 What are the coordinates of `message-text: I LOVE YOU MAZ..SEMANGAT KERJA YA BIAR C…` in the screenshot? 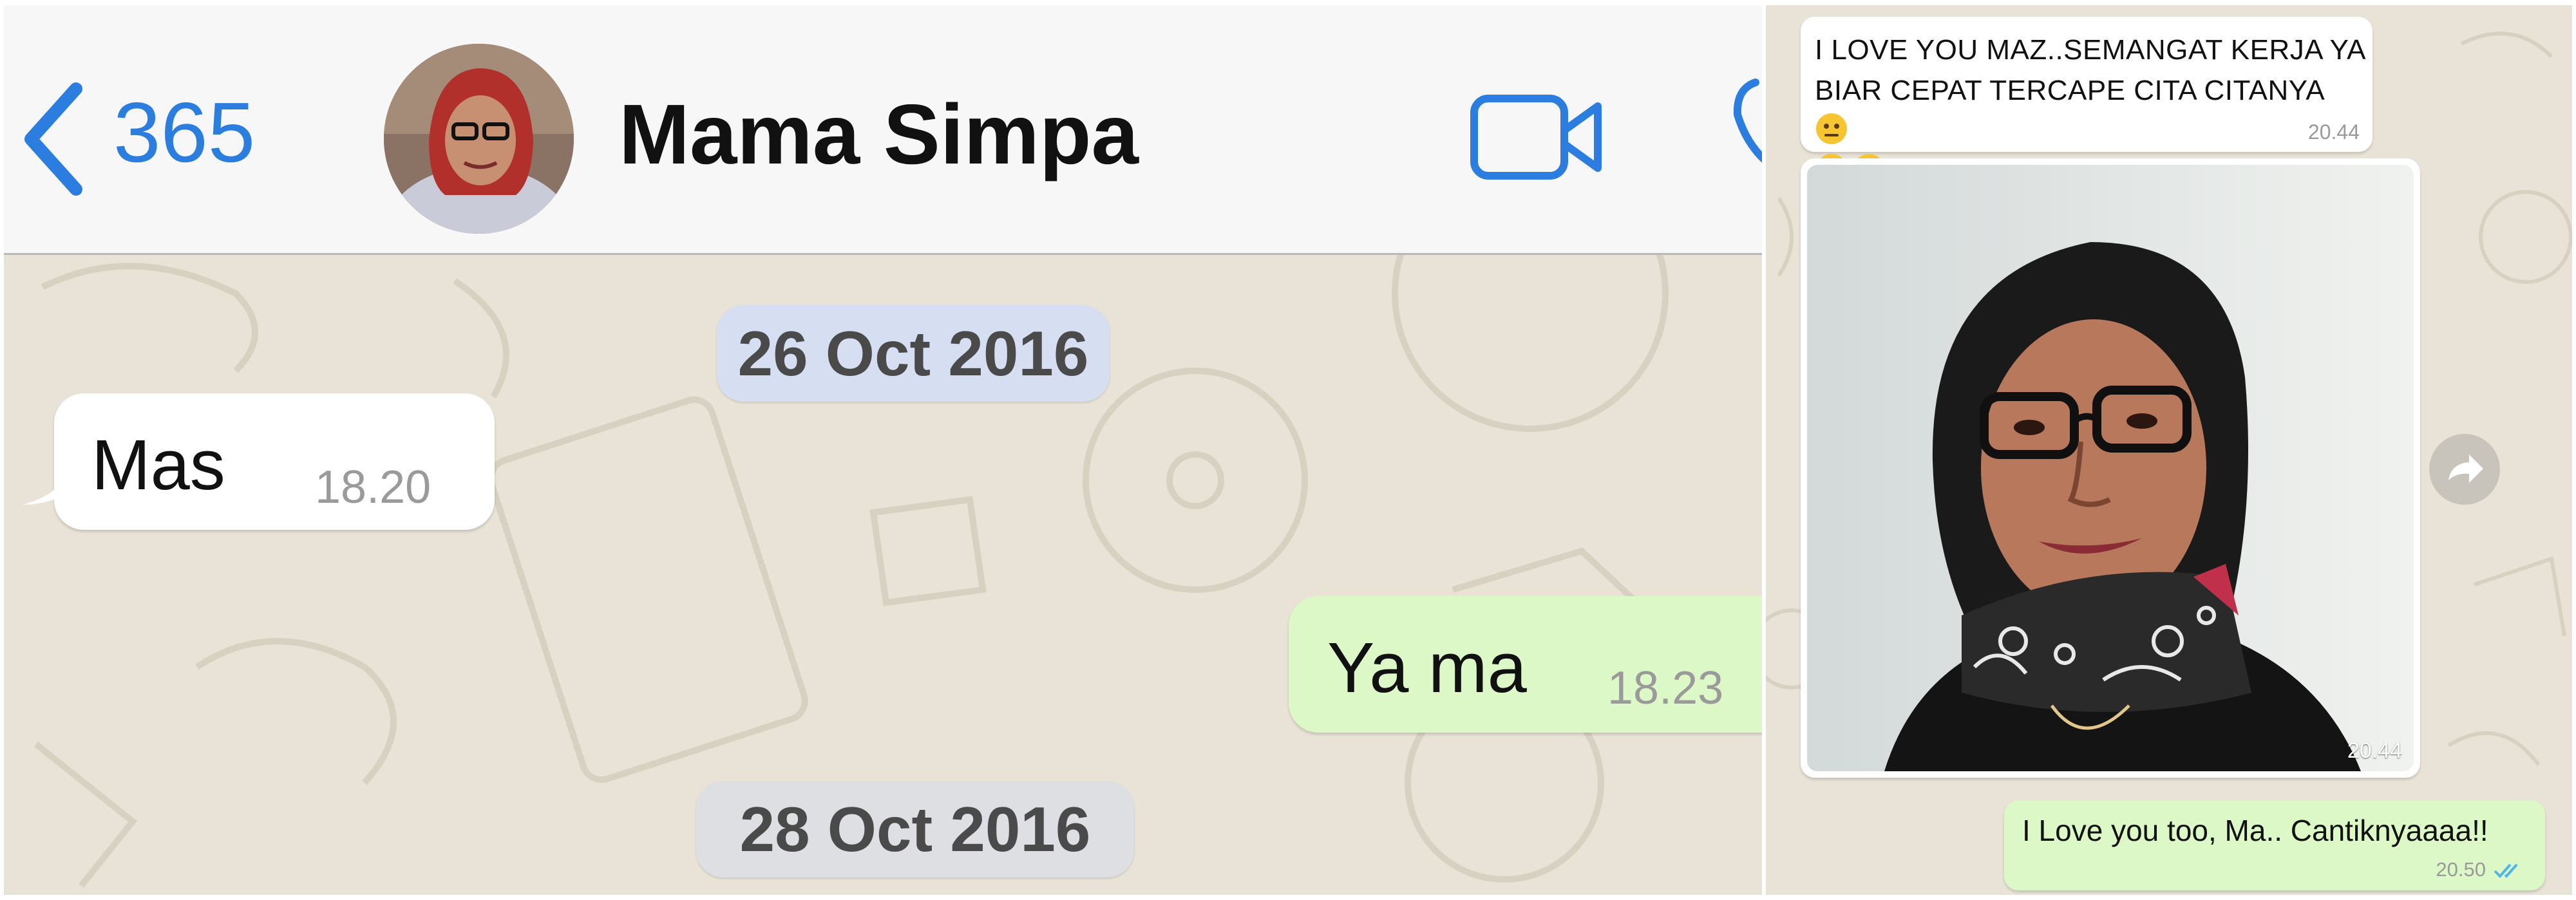 It's located at (2090, 70).